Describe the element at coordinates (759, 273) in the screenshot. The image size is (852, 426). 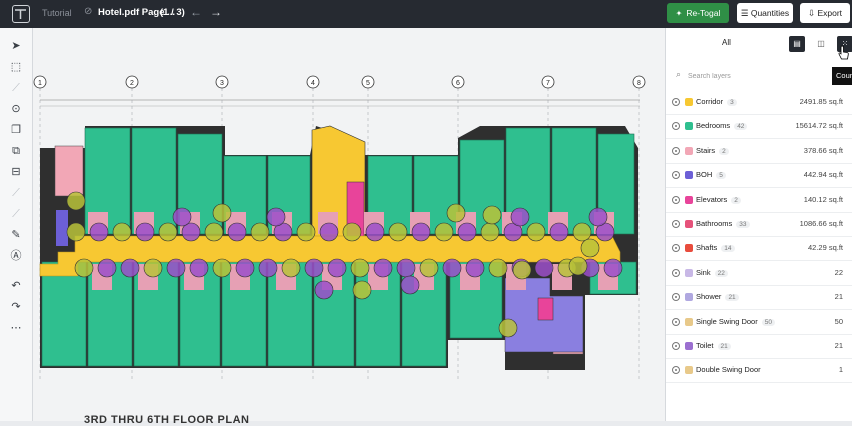
I see `layer-row: Sink 22 22` at that location.